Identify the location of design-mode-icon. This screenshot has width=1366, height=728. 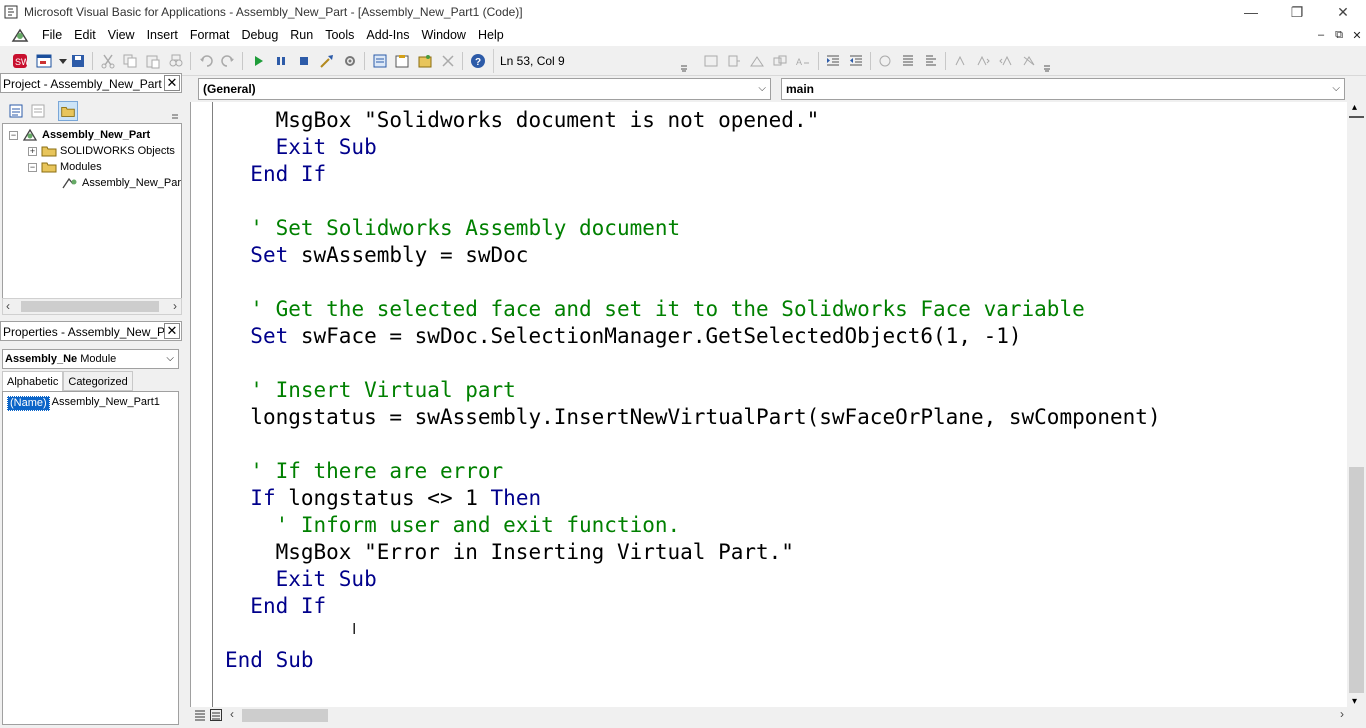
(327, 61).